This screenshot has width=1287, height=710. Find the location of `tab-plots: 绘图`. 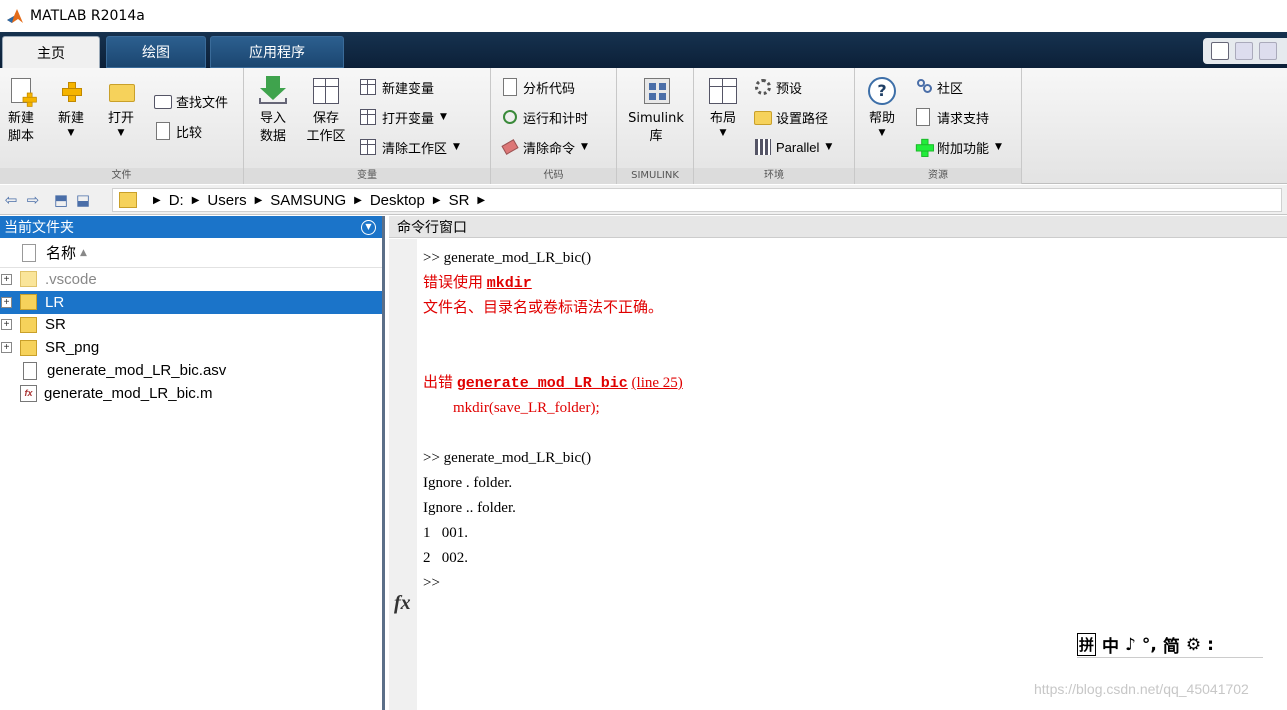

tab-plots: 绘图 is located at coordinates (156, 52).